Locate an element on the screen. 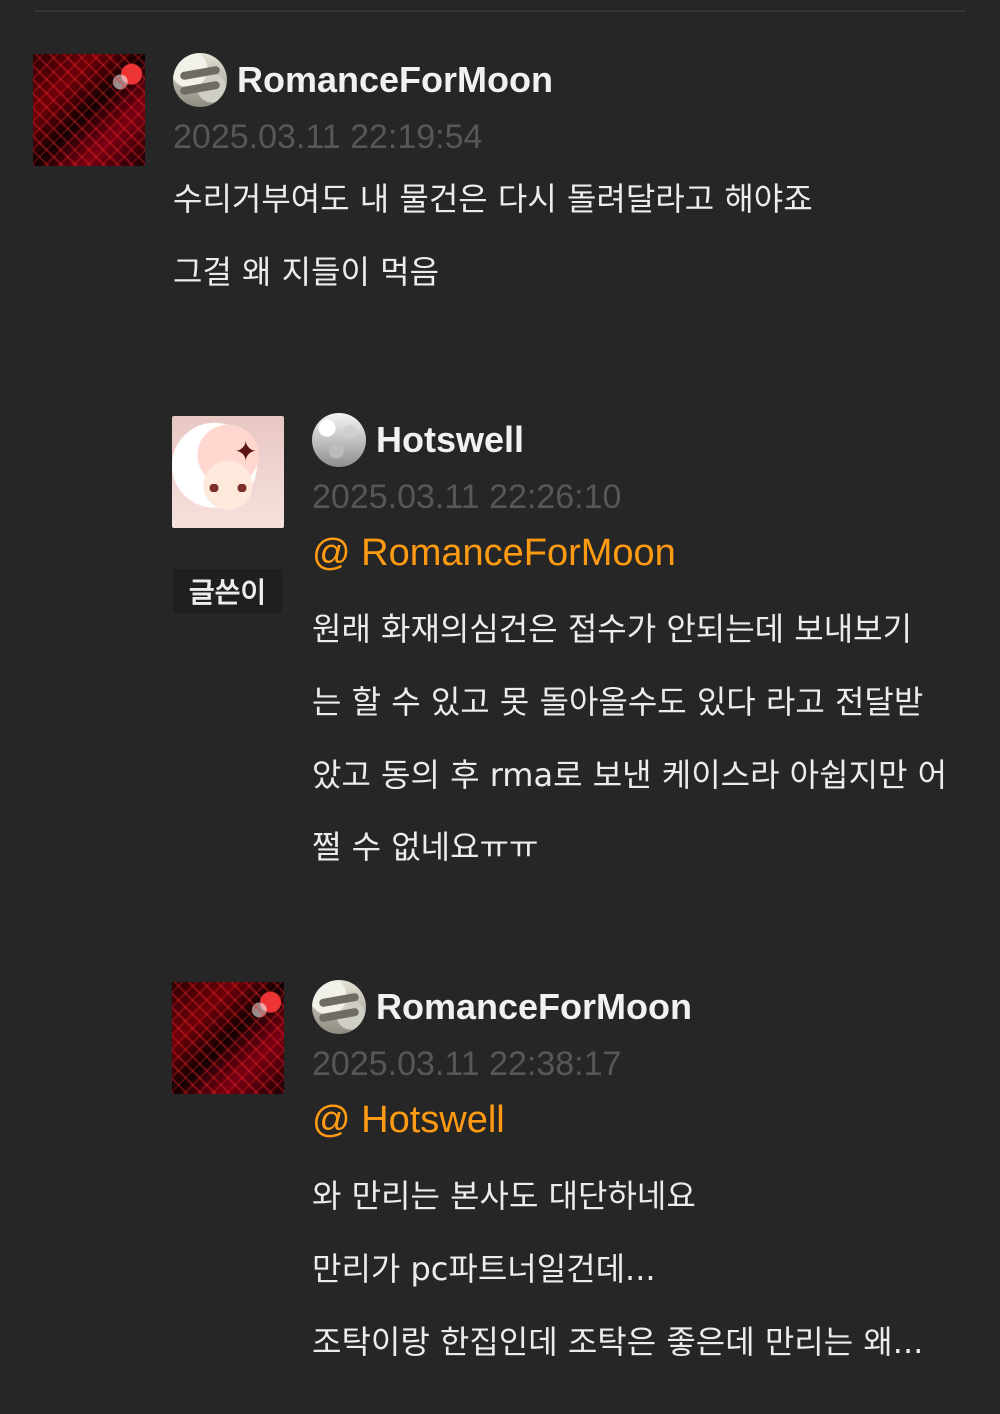  comment-text-line: 았고 동의 후 rma로 보낸 케이스라 아쉽지만 어 is located at coordinates (630, 775).